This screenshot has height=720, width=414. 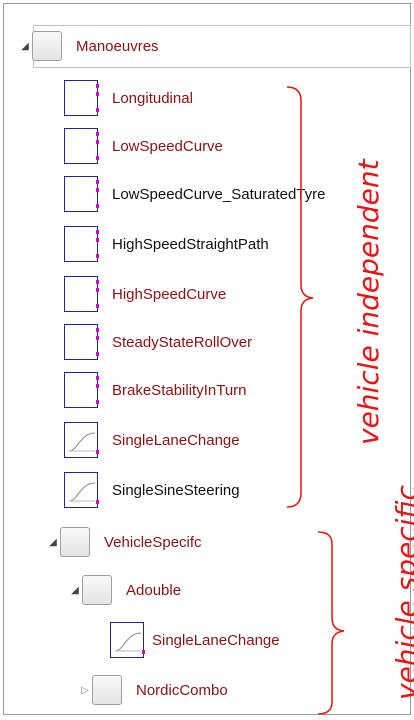 What do you see at coordinates (167, 146) in the screenshot?
I see `node-label: LowSpeedCurve` at bounding box center [167, 146].